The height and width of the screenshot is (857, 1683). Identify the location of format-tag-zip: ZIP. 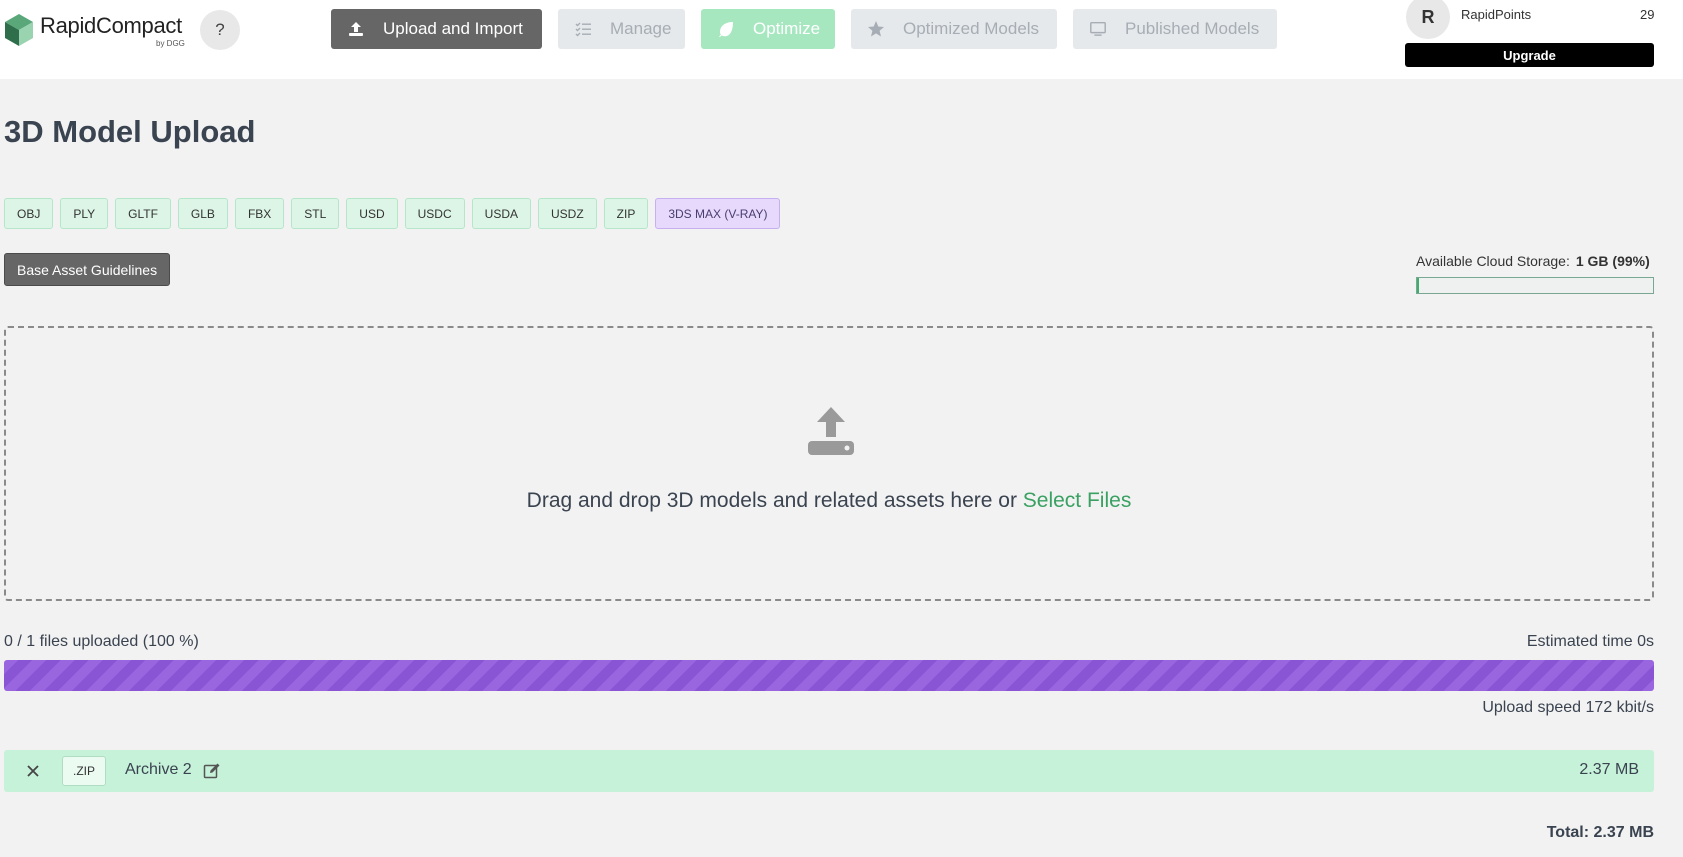
(626, 213).